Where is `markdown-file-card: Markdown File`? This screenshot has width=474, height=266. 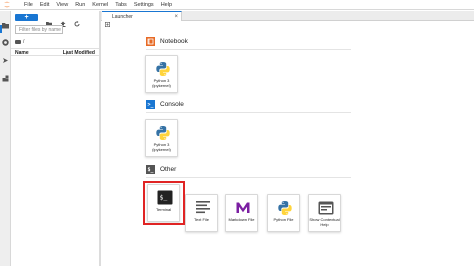 markdown-file-card: Markdown File is located at coordinates (241, 213).